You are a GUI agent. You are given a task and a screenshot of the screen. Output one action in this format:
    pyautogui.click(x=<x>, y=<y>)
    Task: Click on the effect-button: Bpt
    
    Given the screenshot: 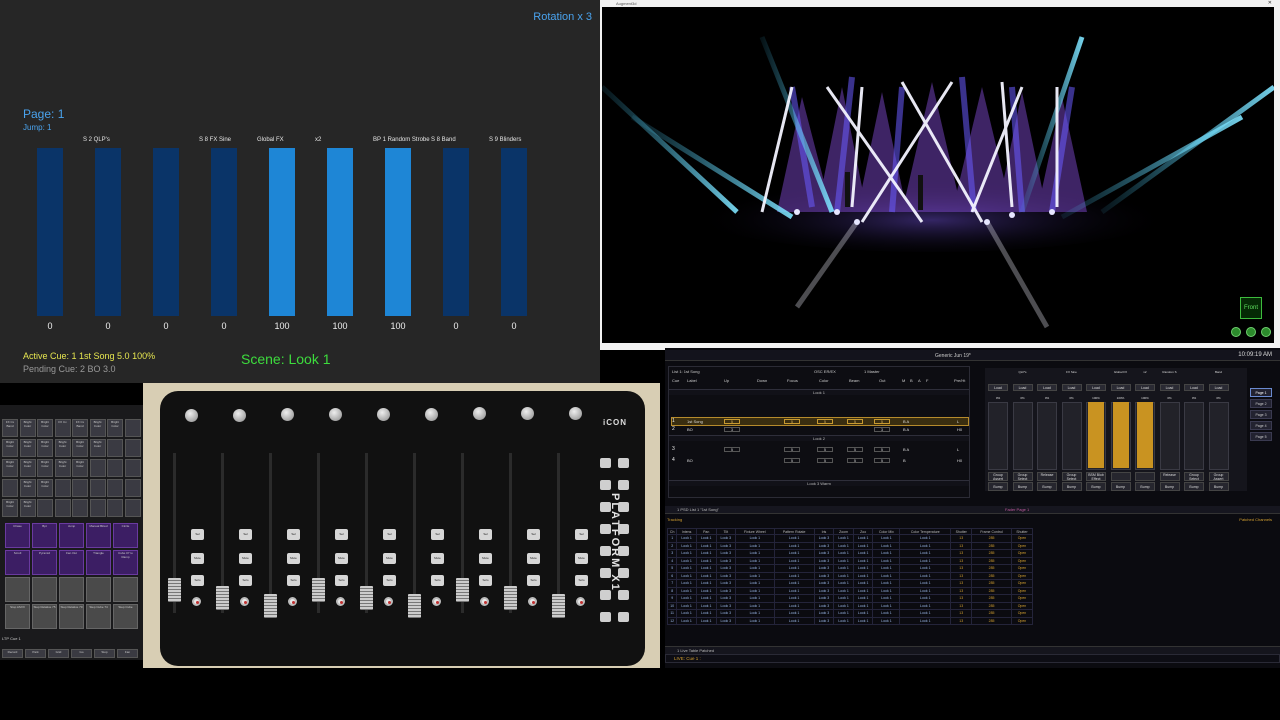 What is the action you would take?
    pyautogui.click(x=44, y=535)
    